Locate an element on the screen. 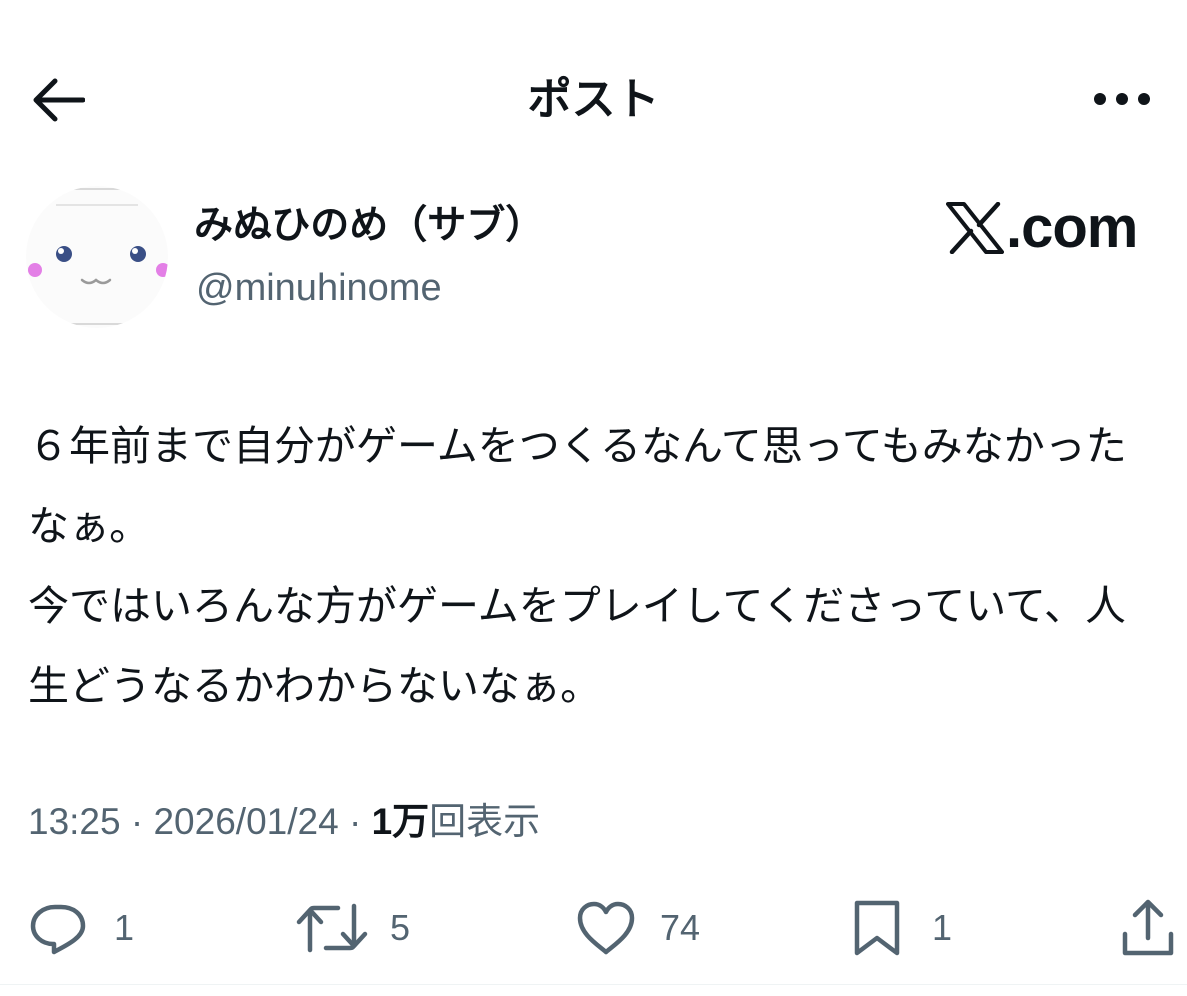  more-options-button is located at coordinates (1122, 99).